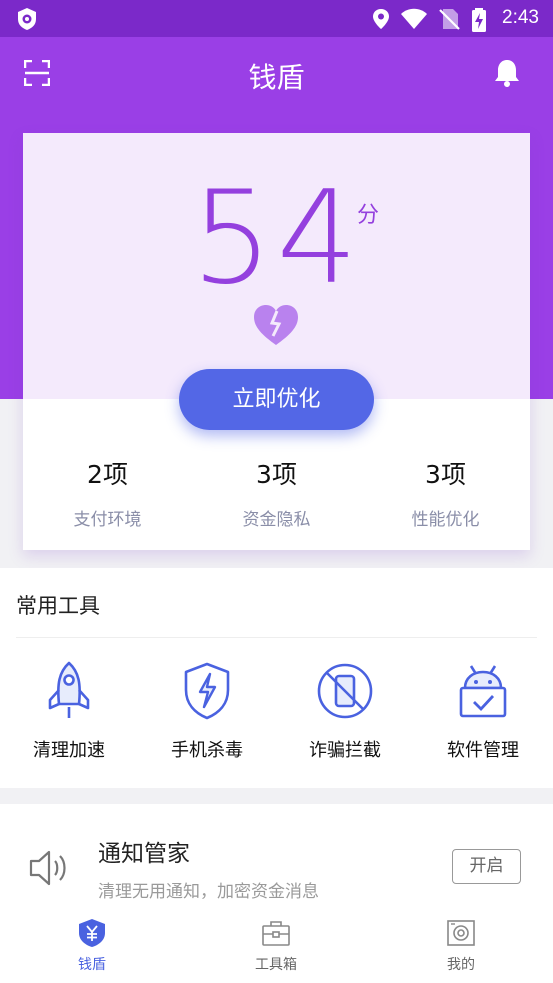 Image resolution: width=553 pixels, height=983 pixels. Describe the element at coordinates (276, 637) in the screenshot. I see `divider` at that location.